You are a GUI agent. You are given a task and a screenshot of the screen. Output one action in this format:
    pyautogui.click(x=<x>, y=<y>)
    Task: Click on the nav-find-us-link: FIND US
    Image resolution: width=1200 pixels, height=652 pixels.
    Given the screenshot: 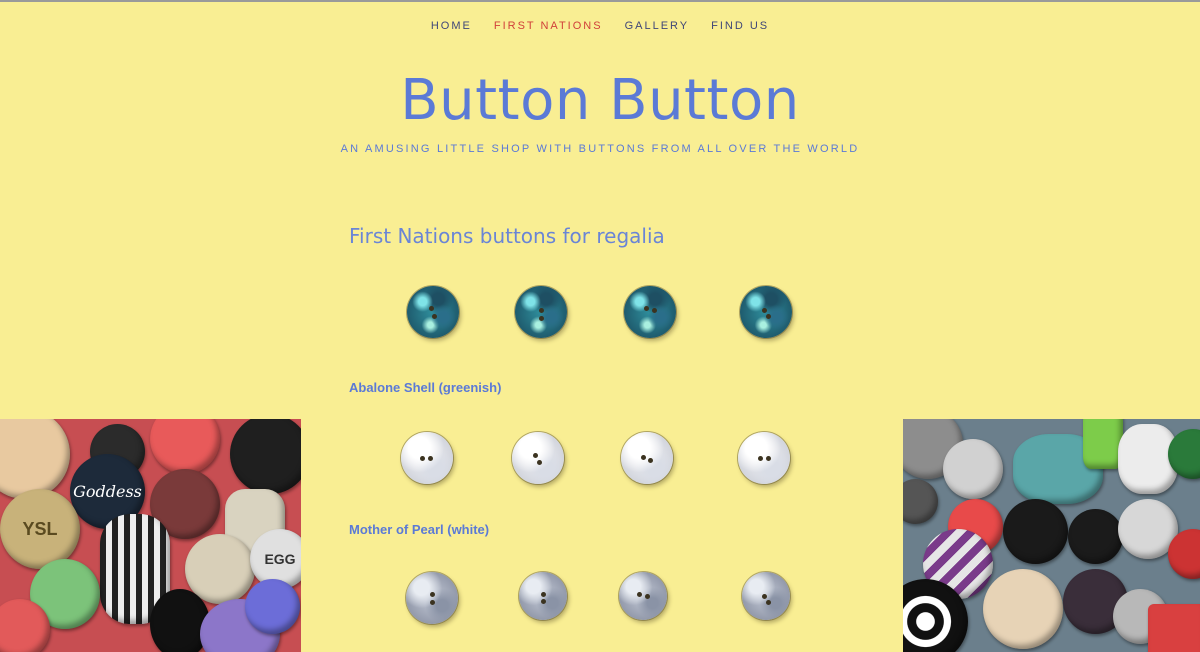 What is the action you would take?
    pyautogui.click(x=740, y=26)
    